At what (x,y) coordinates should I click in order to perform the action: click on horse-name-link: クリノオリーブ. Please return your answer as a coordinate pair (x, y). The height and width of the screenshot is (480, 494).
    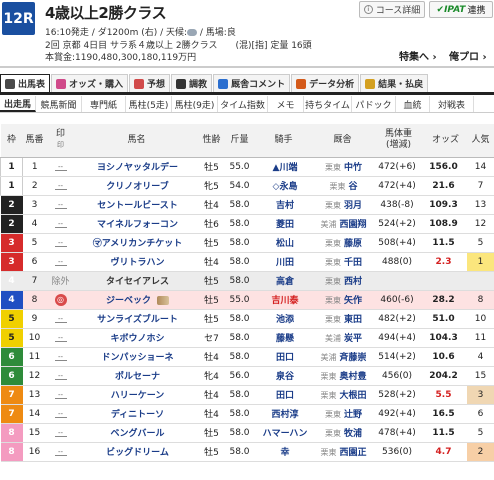
    Looking at the image, I should click on (137, 187).